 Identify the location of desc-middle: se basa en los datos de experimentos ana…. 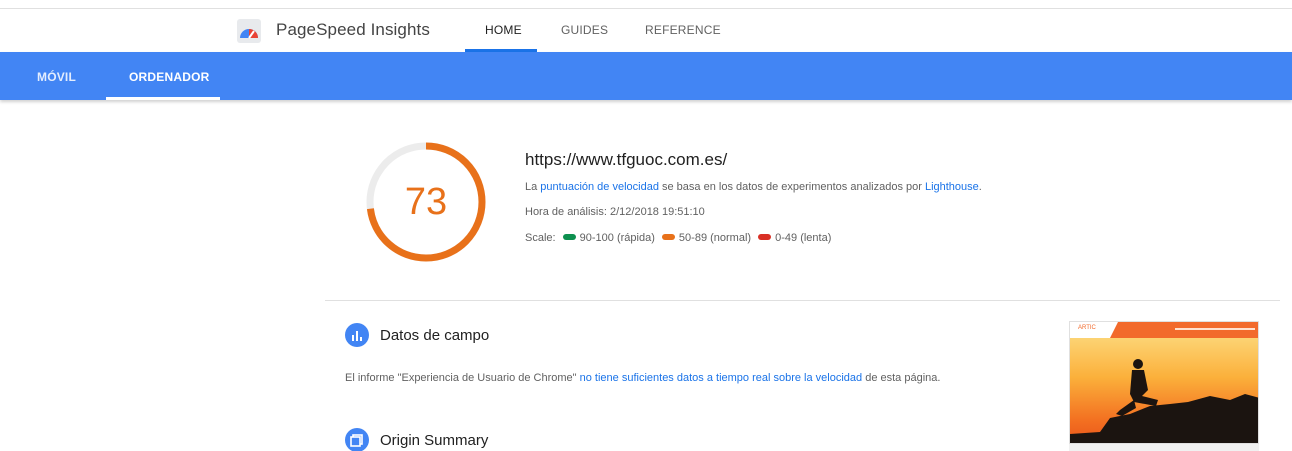
(791, 187).